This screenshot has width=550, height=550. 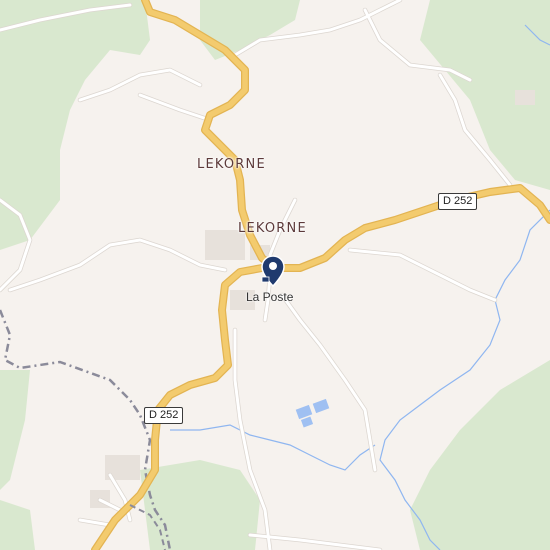 I want to click on post-office-icon, so click(x=273, y=271).